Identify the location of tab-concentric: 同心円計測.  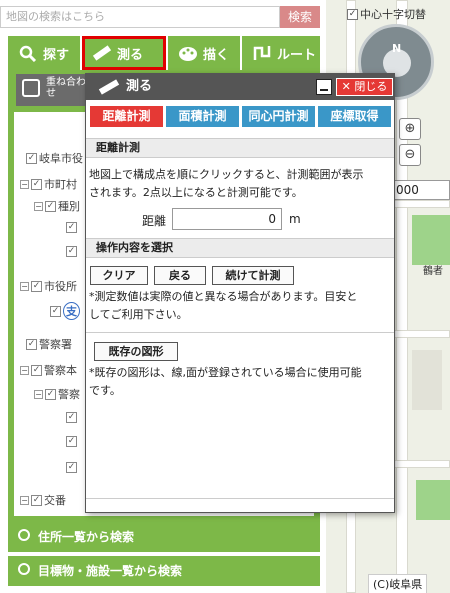
(278, 116).